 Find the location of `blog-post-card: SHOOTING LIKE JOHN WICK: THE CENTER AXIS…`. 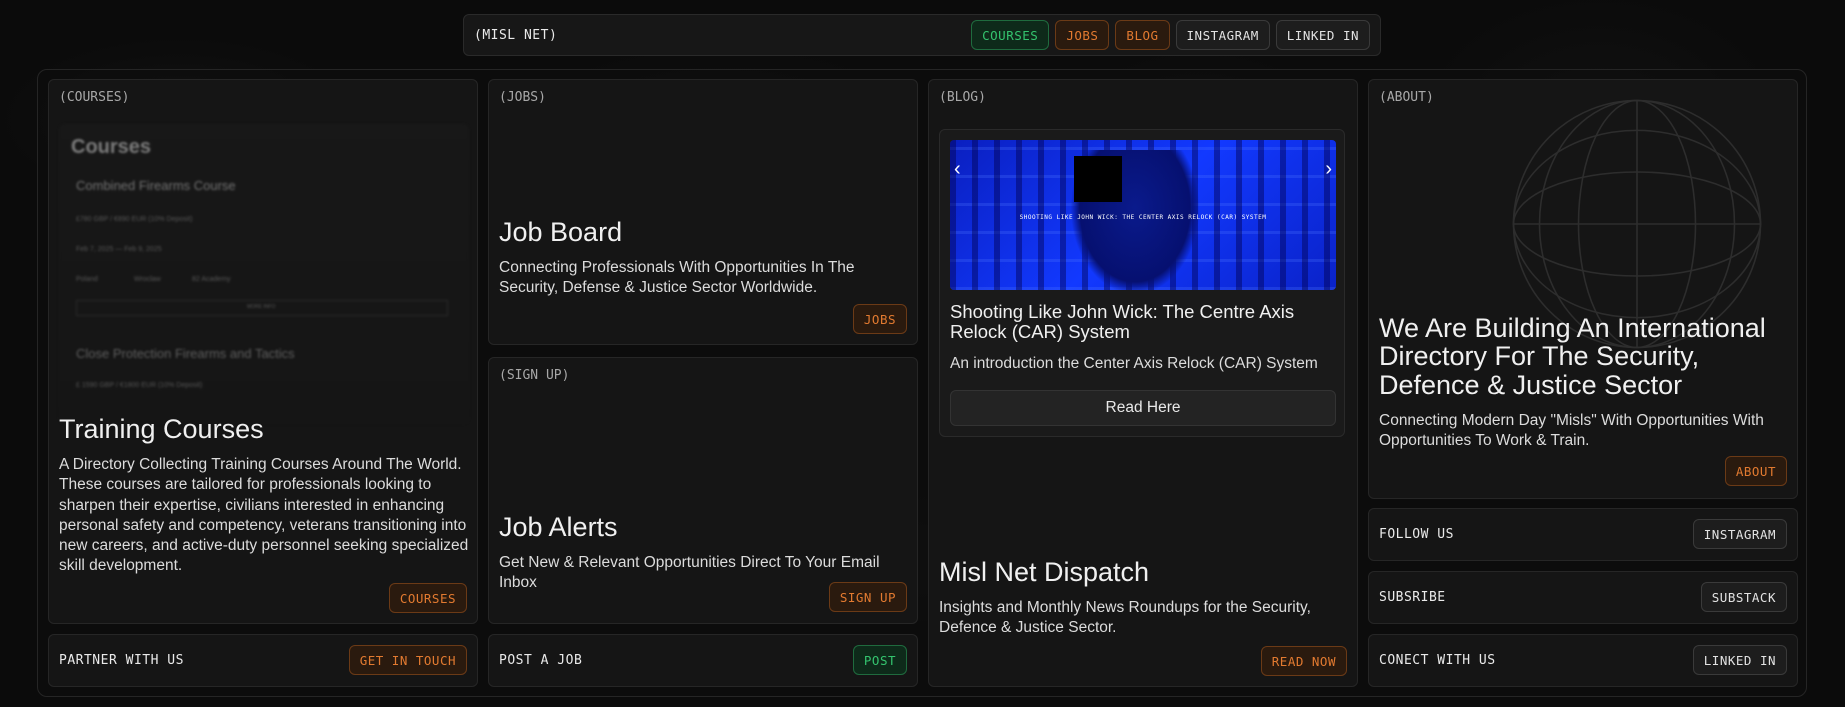

blog-post-card: SHOOTING LIKE JOHN WICK: THE CENTER AXIS… is located at coordinates (1142, 283).